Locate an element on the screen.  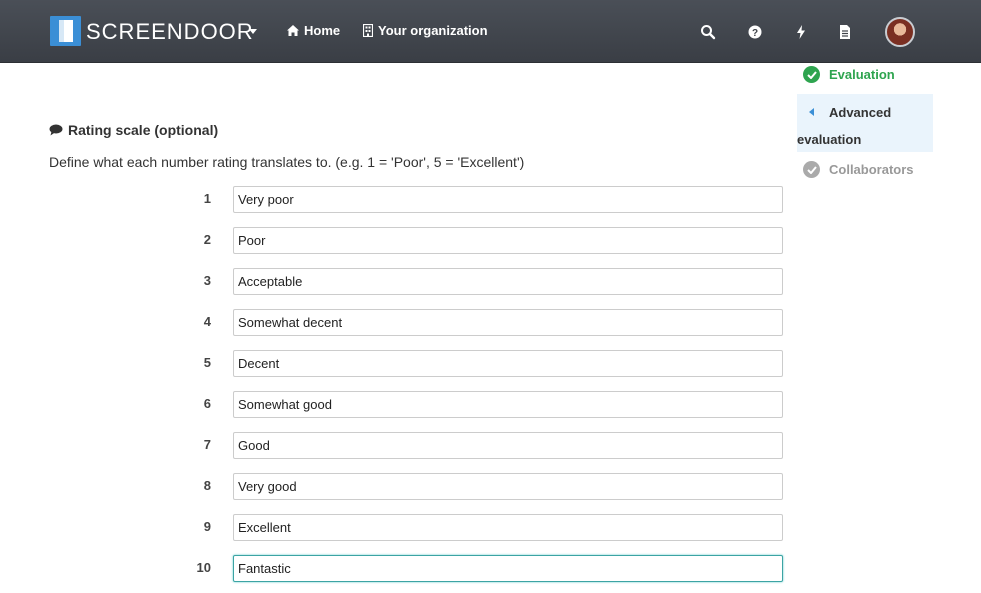
rating-number: 8 is located at coordinates (207, 485).